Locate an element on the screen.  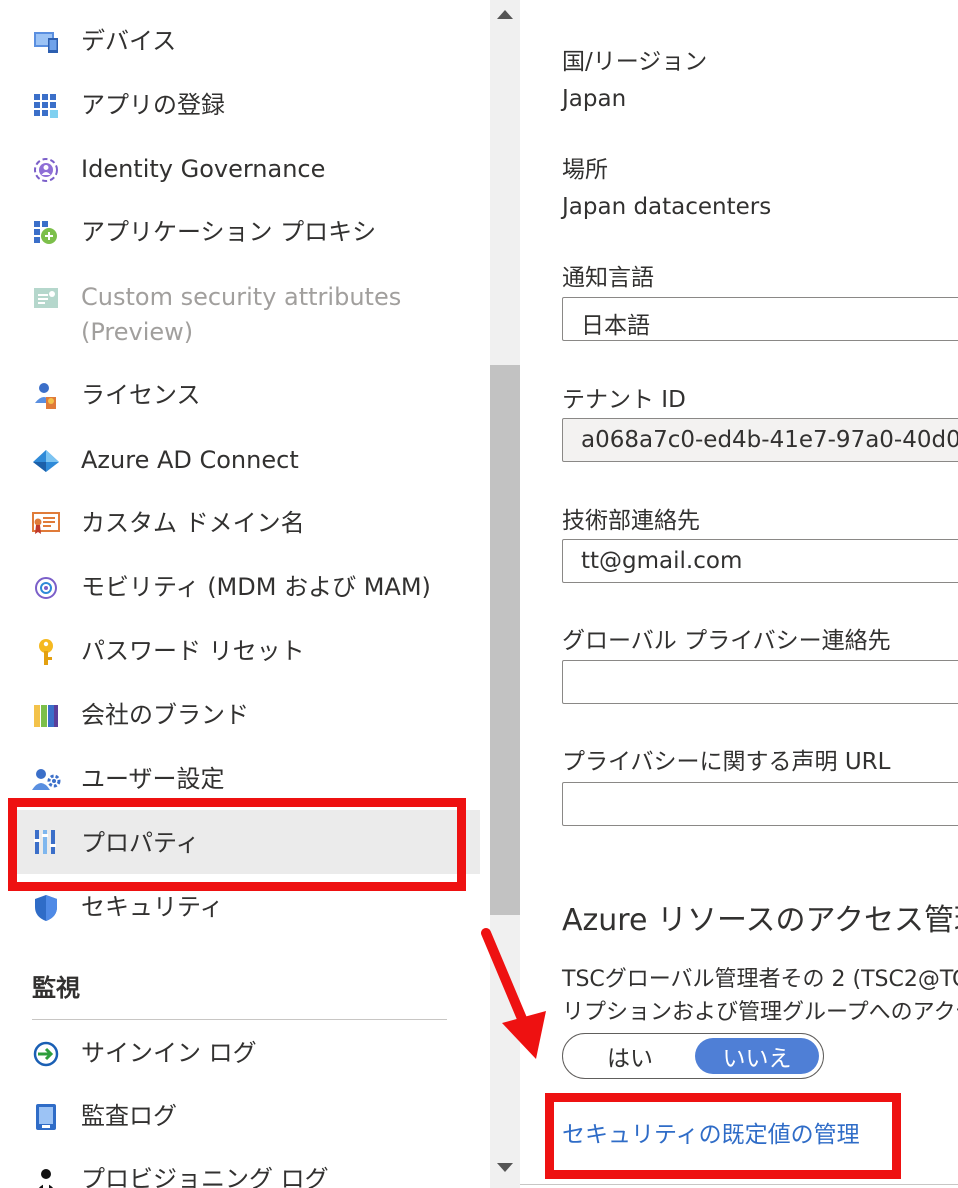
notification-language-dropdown: 日本語 is located at coordinates (760, 319).